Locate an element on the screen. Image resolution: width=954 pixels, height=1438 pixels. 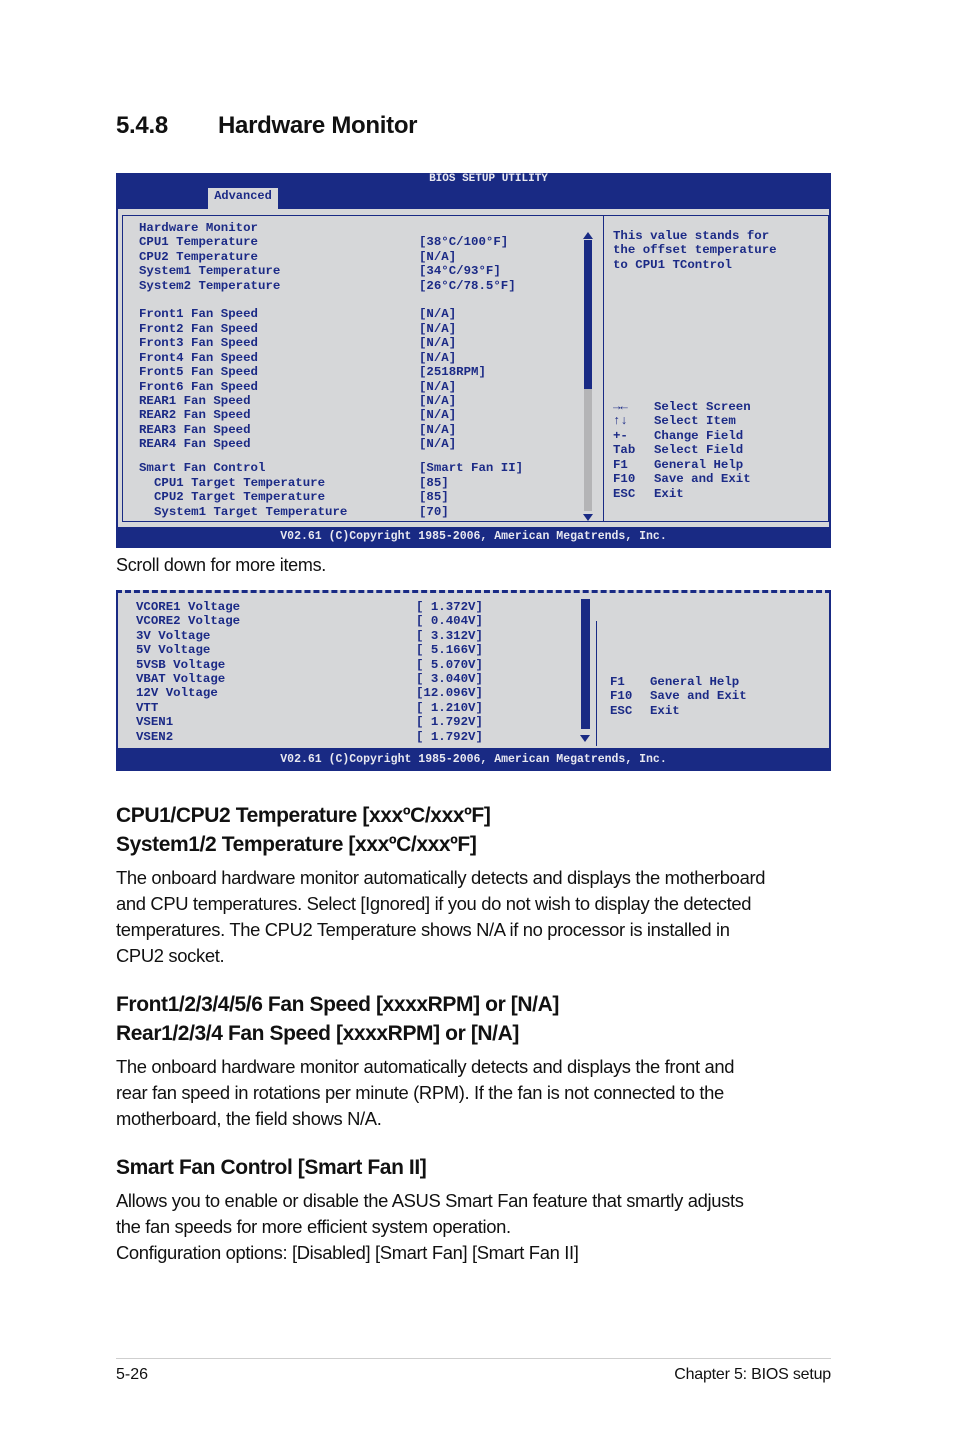
menu-item-label: VBAT Voltage is located at coordinates (180, 679).